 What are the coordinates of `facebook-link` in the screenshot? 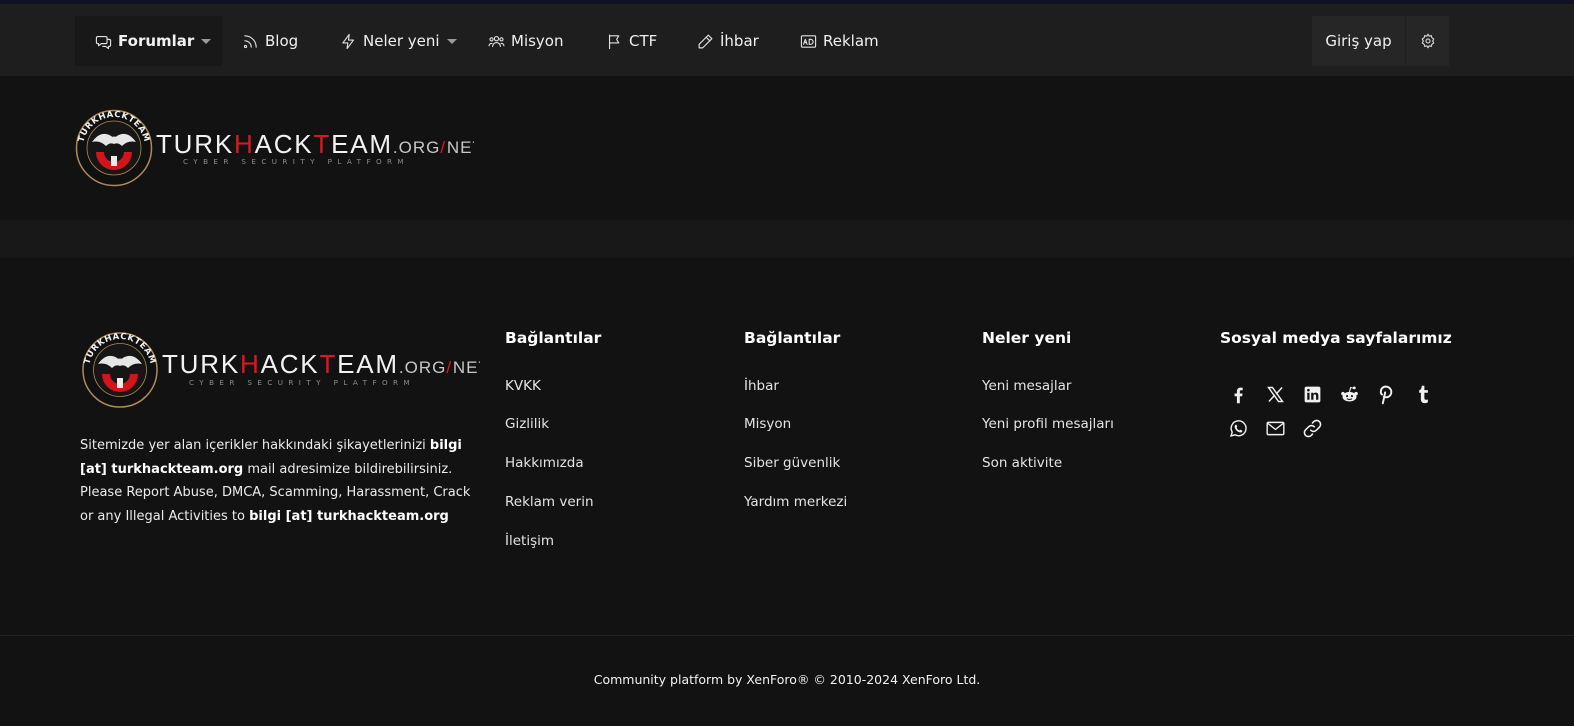 It's located at (1238, 394).